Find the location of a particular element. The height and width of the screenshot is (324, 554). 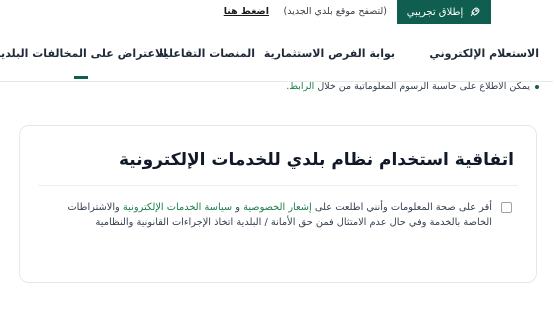

click-here-link: اضغط هنا is located at coordinates (247, 11).